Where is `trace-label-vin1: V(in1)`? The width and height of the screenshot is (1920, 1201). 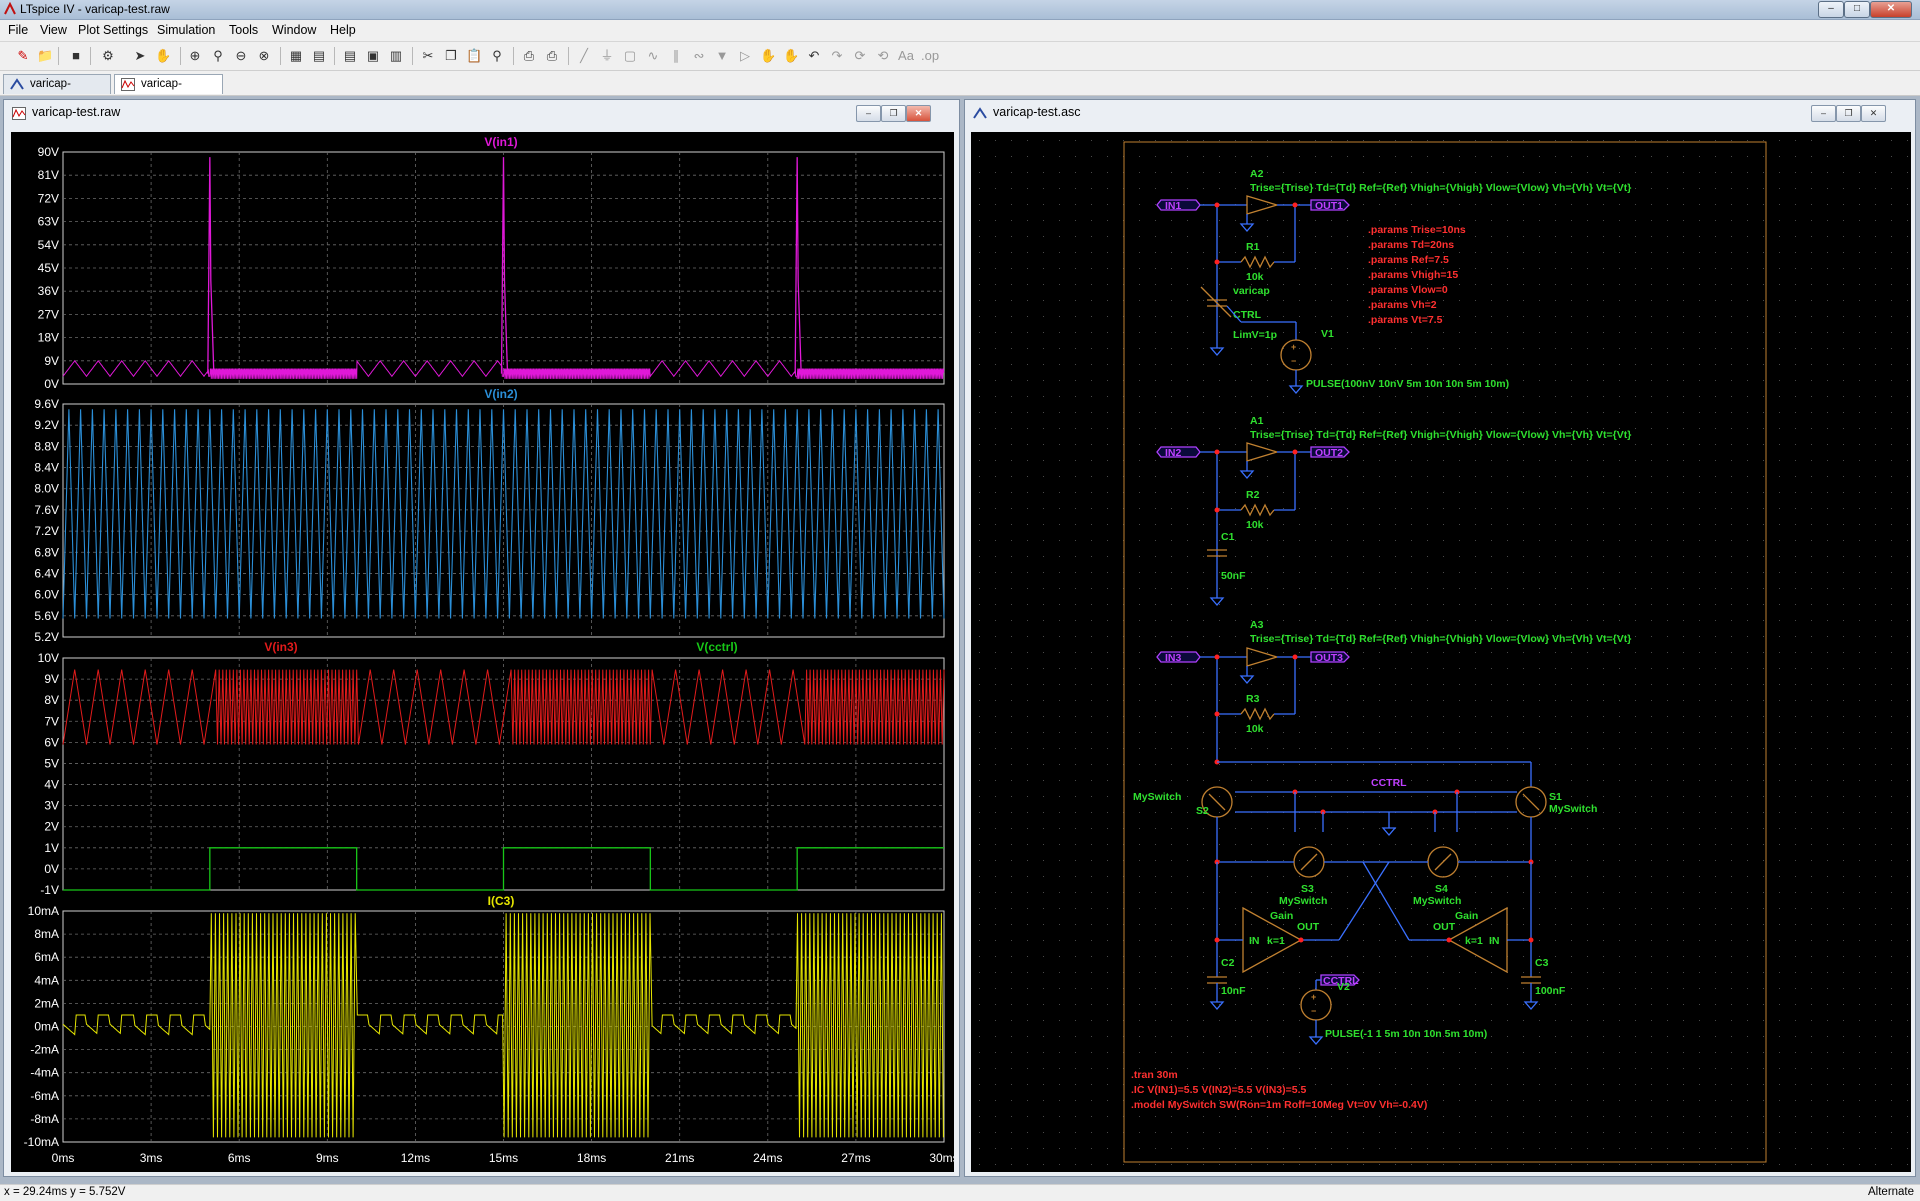
trace-label-vin1: V(in1) is located at coordinates (500, 142).